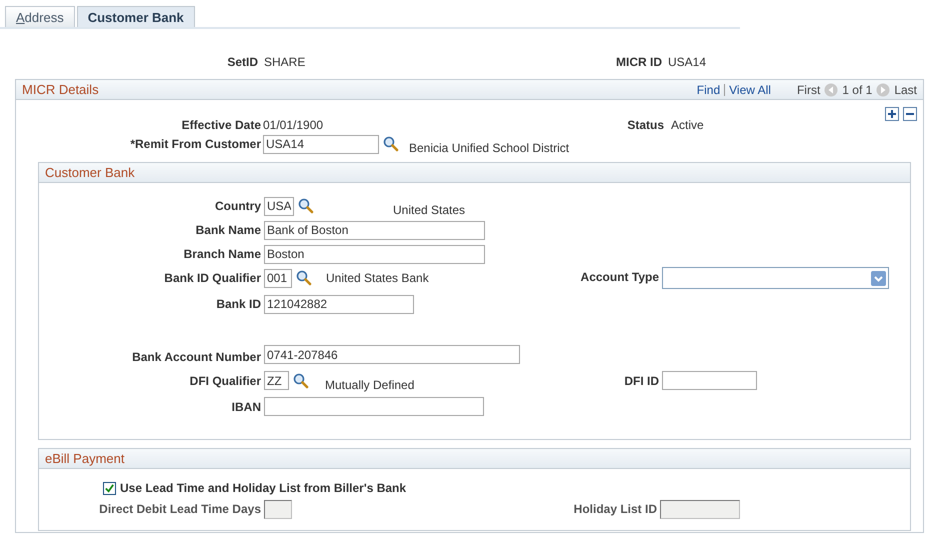 This screenshot has width=931, height=540. What do you see at coordinates (392, 354) in the screenshot?
I see `input-field: 0741-207846` at bounding box center [392, 354].